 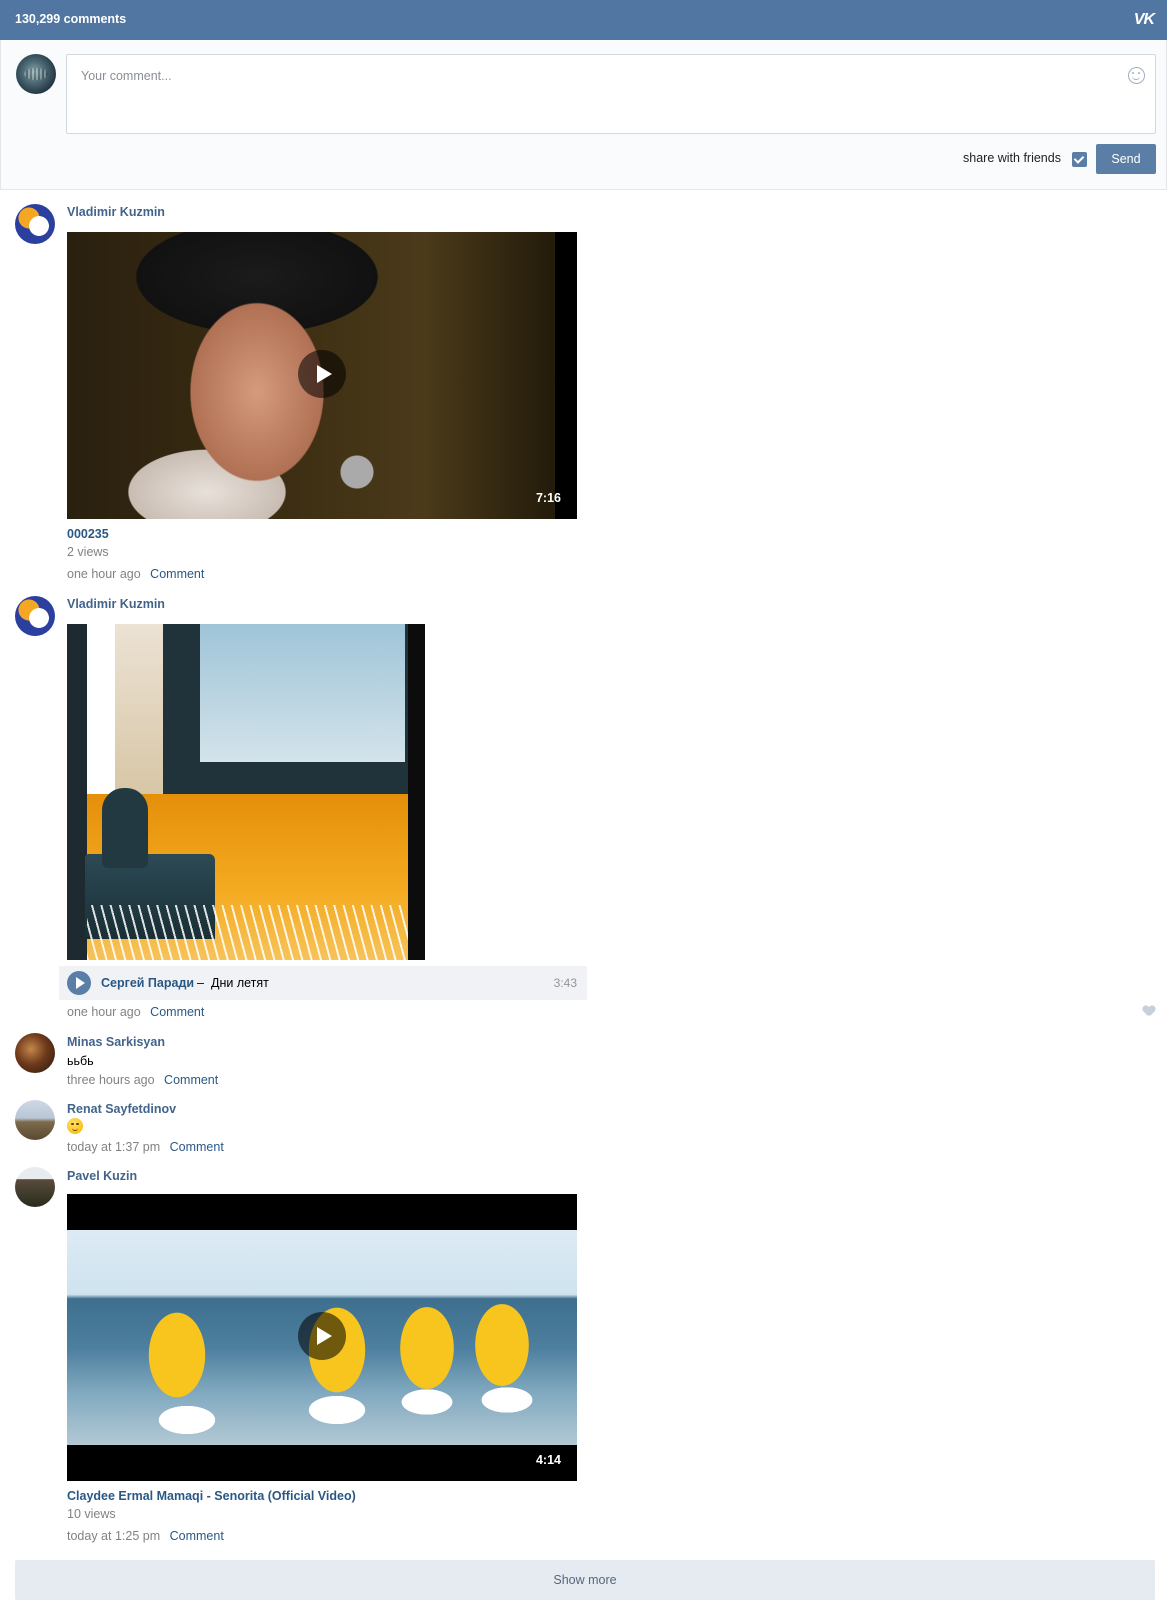 What do you see at coordinates (71, 19) in the screenshot?
I see `comments-count: 130,299 comments` at bounding box center [71, 19].